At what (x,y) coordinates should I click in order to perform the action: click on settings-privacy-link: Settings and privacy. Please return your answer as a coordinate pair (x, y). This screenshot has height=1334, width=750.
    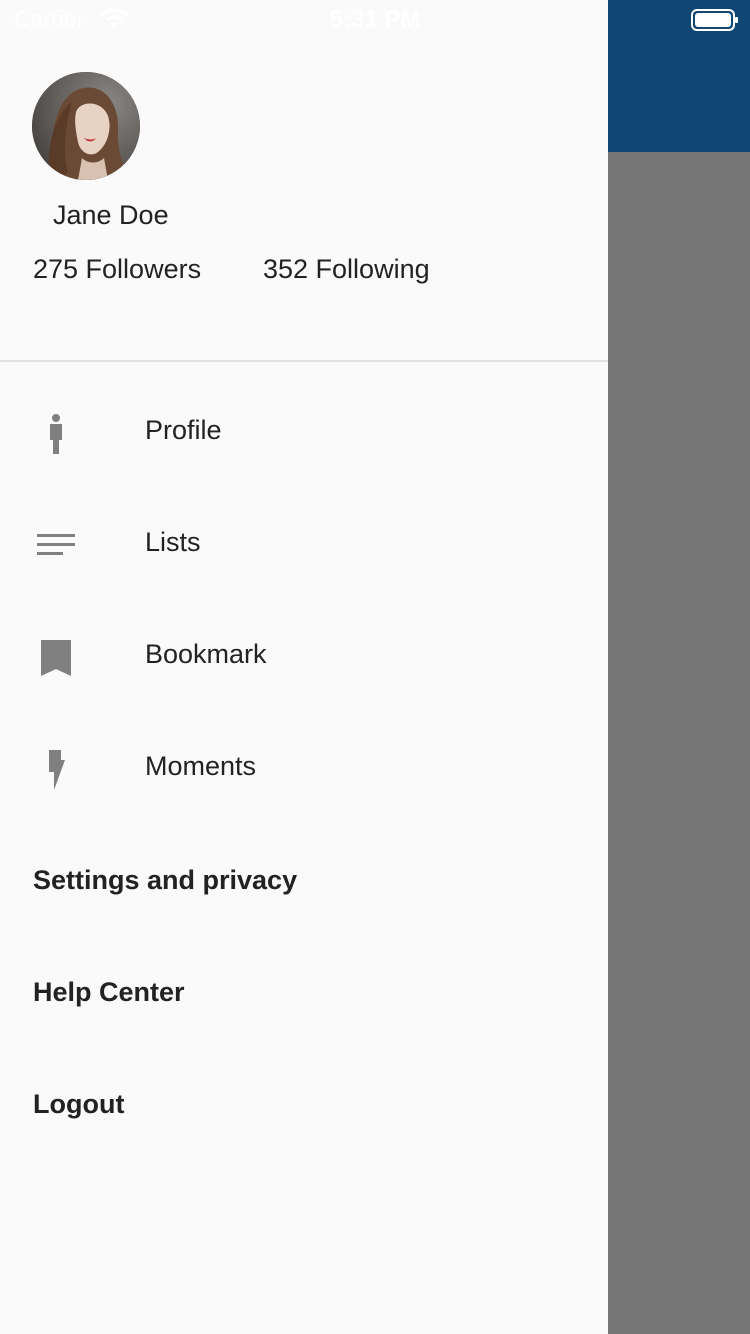
    Looking at the image, I should click on (165, 880).